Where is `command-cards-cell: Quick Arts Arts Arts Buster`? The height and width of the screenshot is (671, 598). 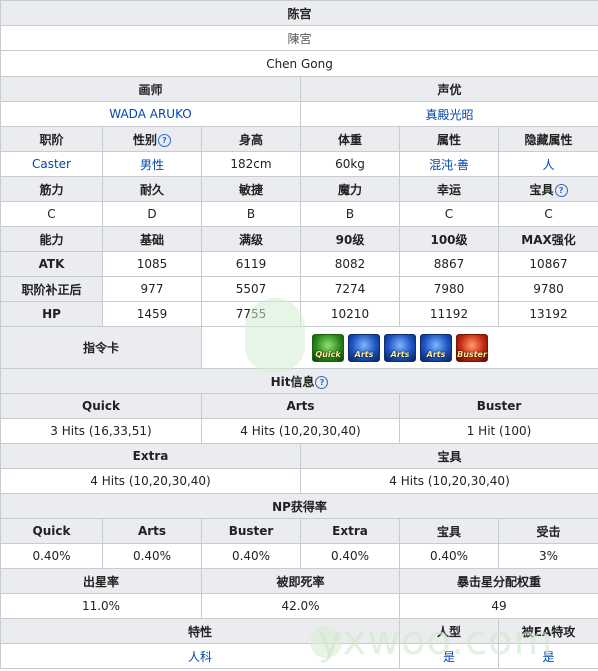 command-cards-cell: Quick Arts Arts Arts Buster is located at coordinates (399, 347).